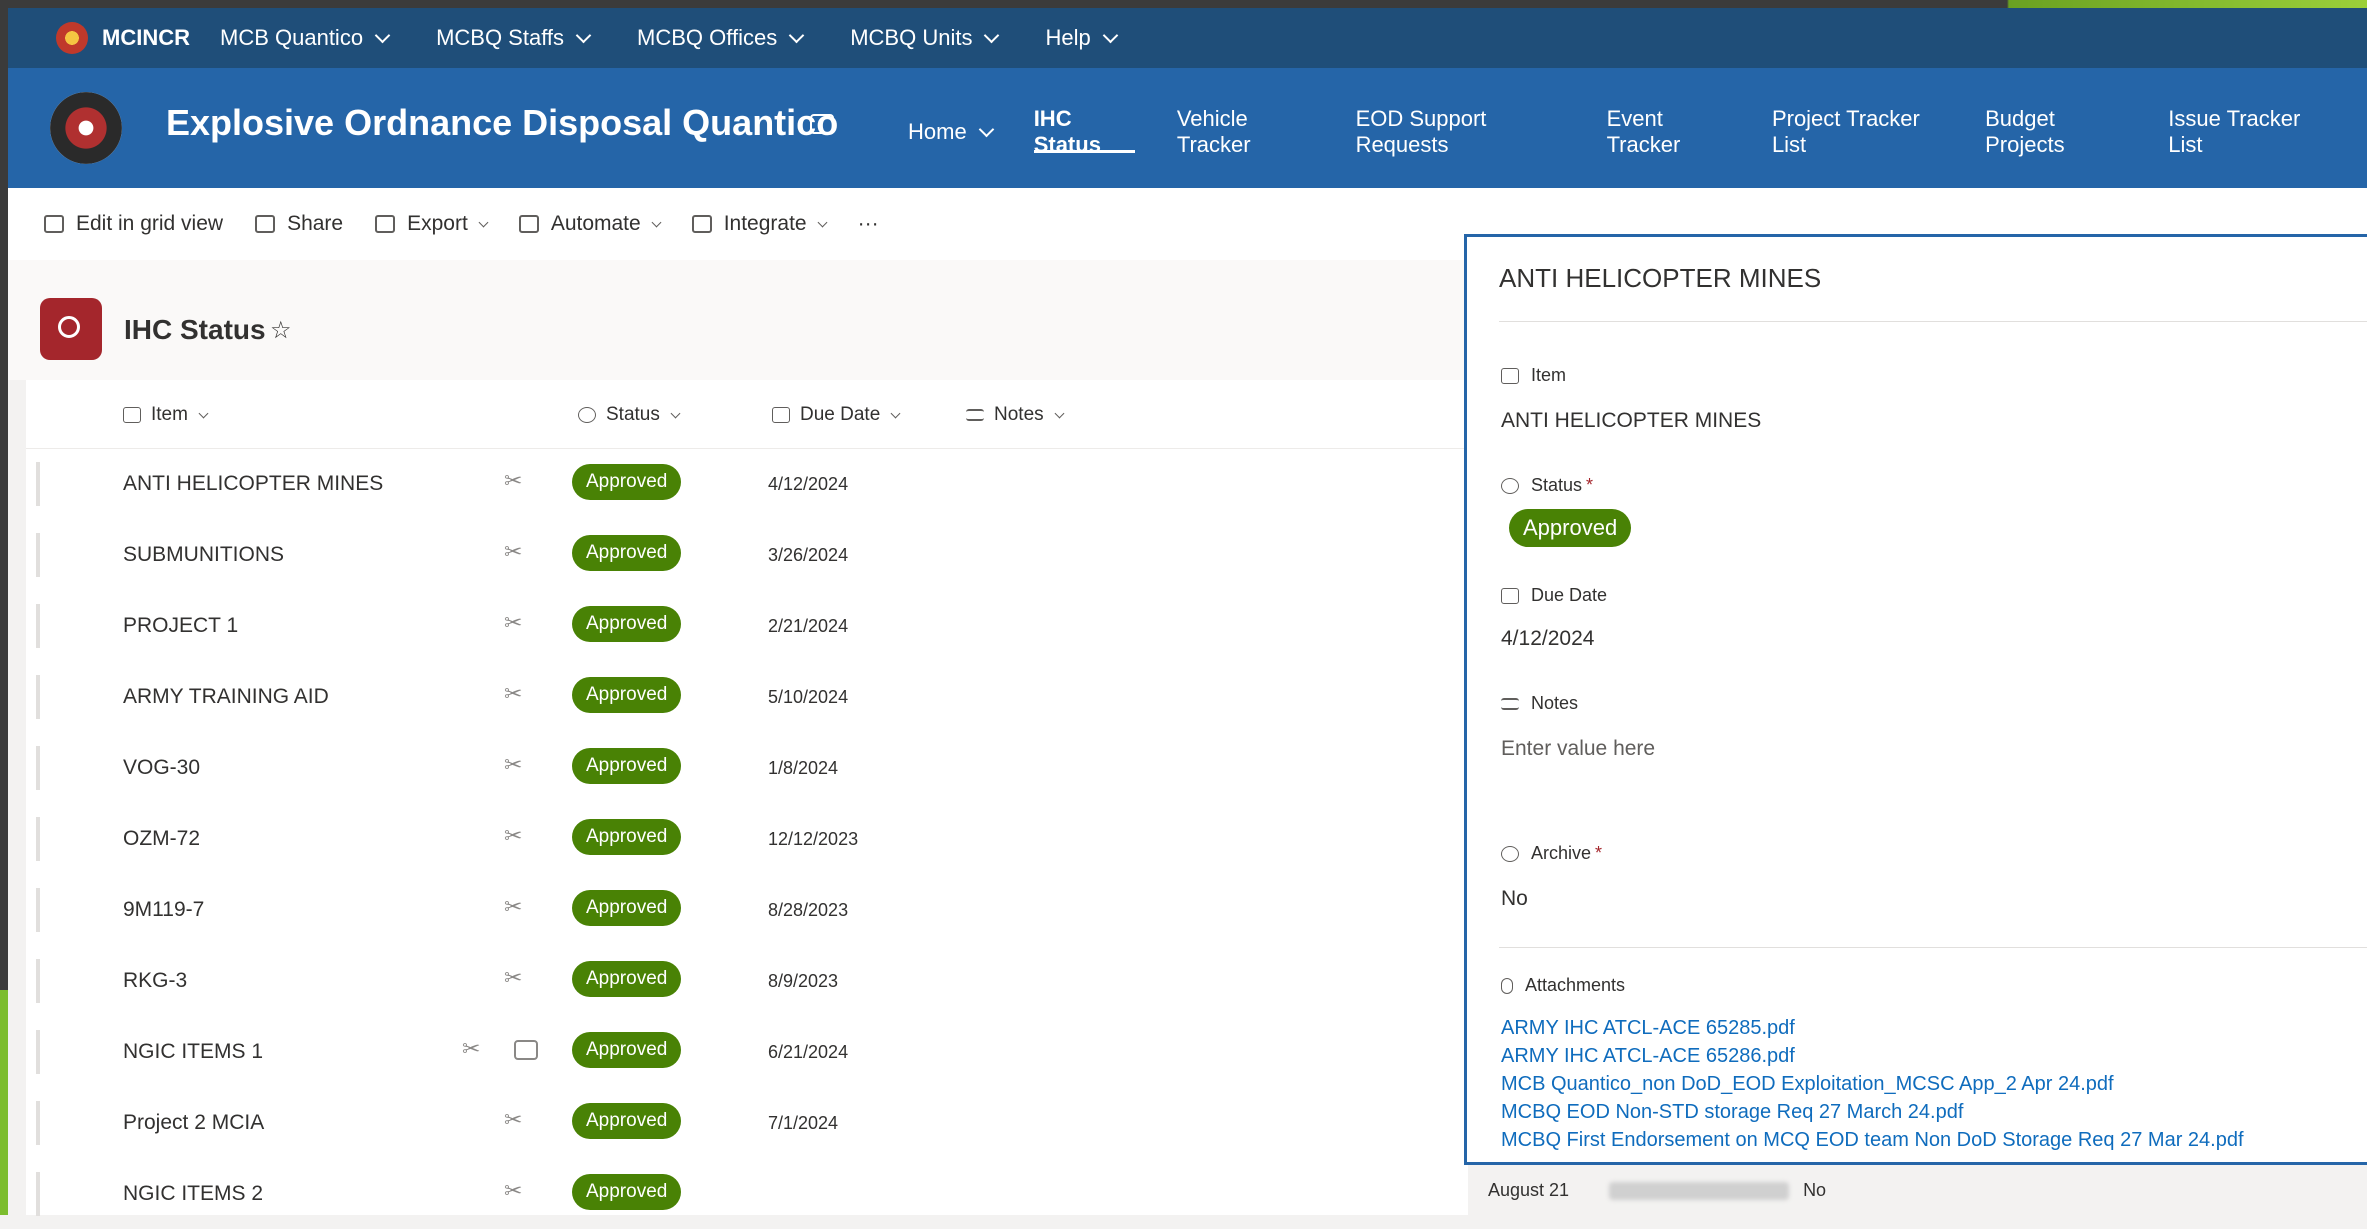 The image size is (2367, 1229). Describe the element at coordinates (747, 1122) in the screenshot. I see `table-row: Project 2 MCIA ✂ Approved 7/1/2024` at that location.